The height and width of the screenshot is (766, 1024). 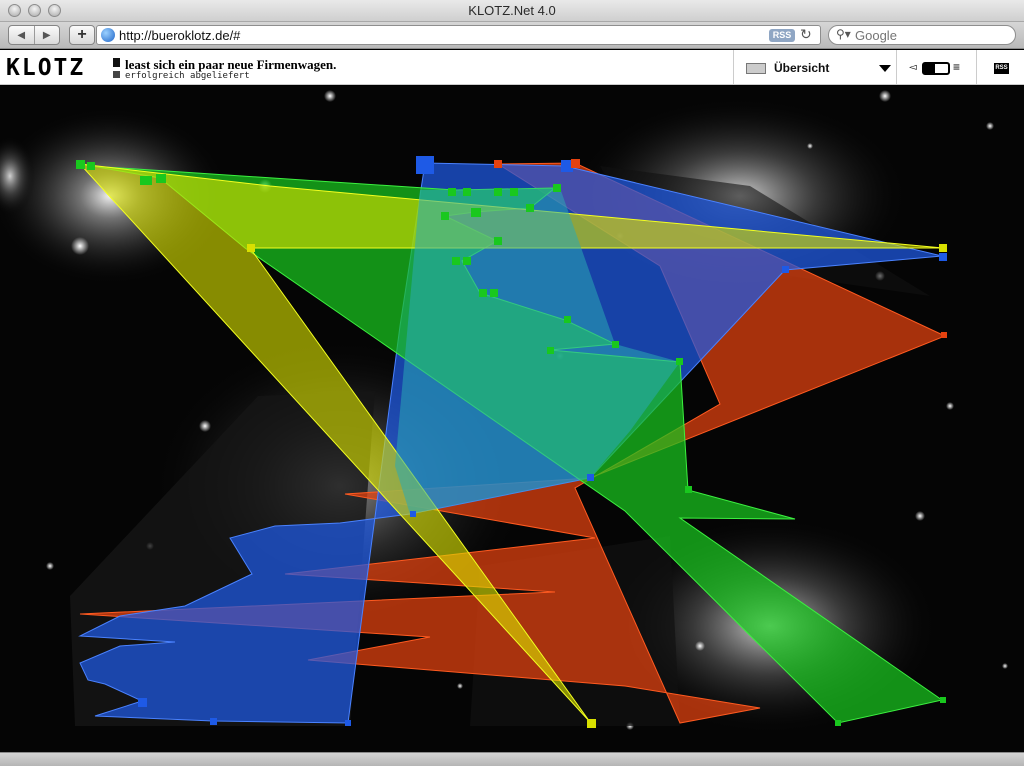 What do you see at coordinates (116, 74) in the screenshot?
I see `list-icon` at bounding box center [116, 74].